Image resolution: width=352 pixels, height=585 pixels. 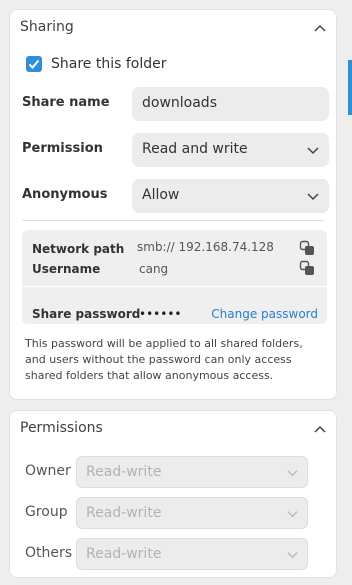 What do you see at coordinates (192, 554) in the screenshot?
I see `others-permission-dropdown: Read-write` at bounding box center [192, 554].